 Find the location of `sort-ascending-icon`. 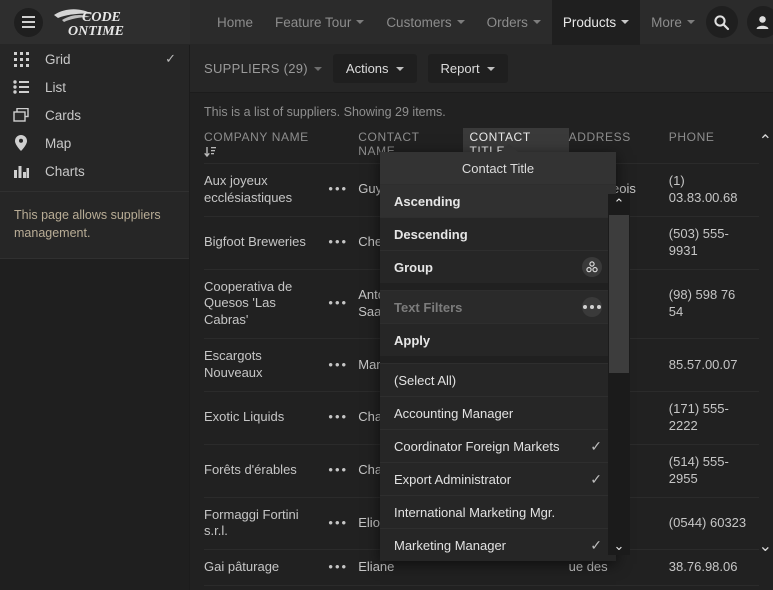

sort-ascending-icon is located at coordinates (261, 153).